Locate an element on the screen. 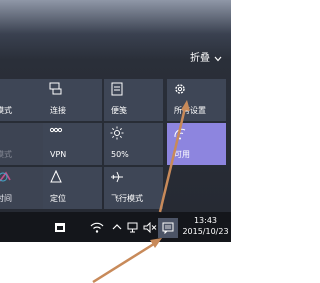 This screenshot has width=320, height=283. arrow-to-action-center is located at coordinates (127, 260).